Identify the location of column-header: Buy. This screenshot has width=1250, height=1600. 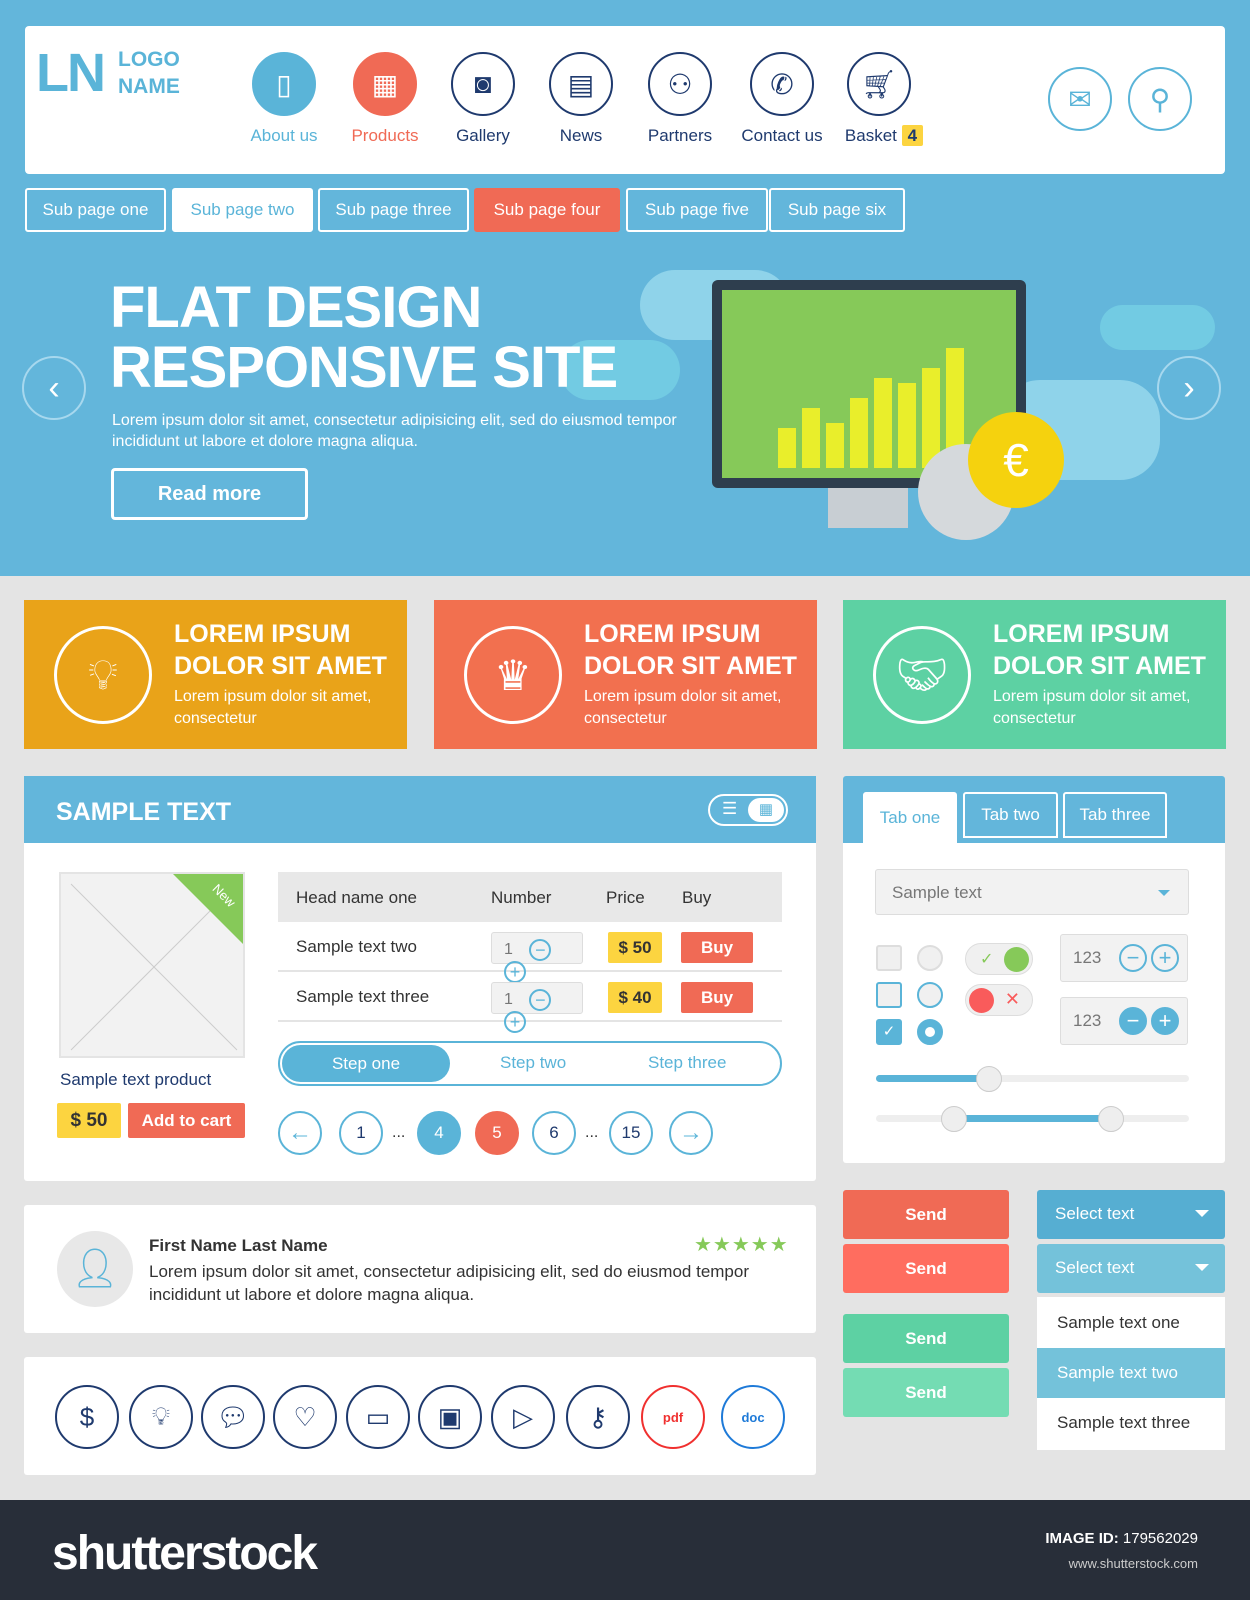
(697, 897).